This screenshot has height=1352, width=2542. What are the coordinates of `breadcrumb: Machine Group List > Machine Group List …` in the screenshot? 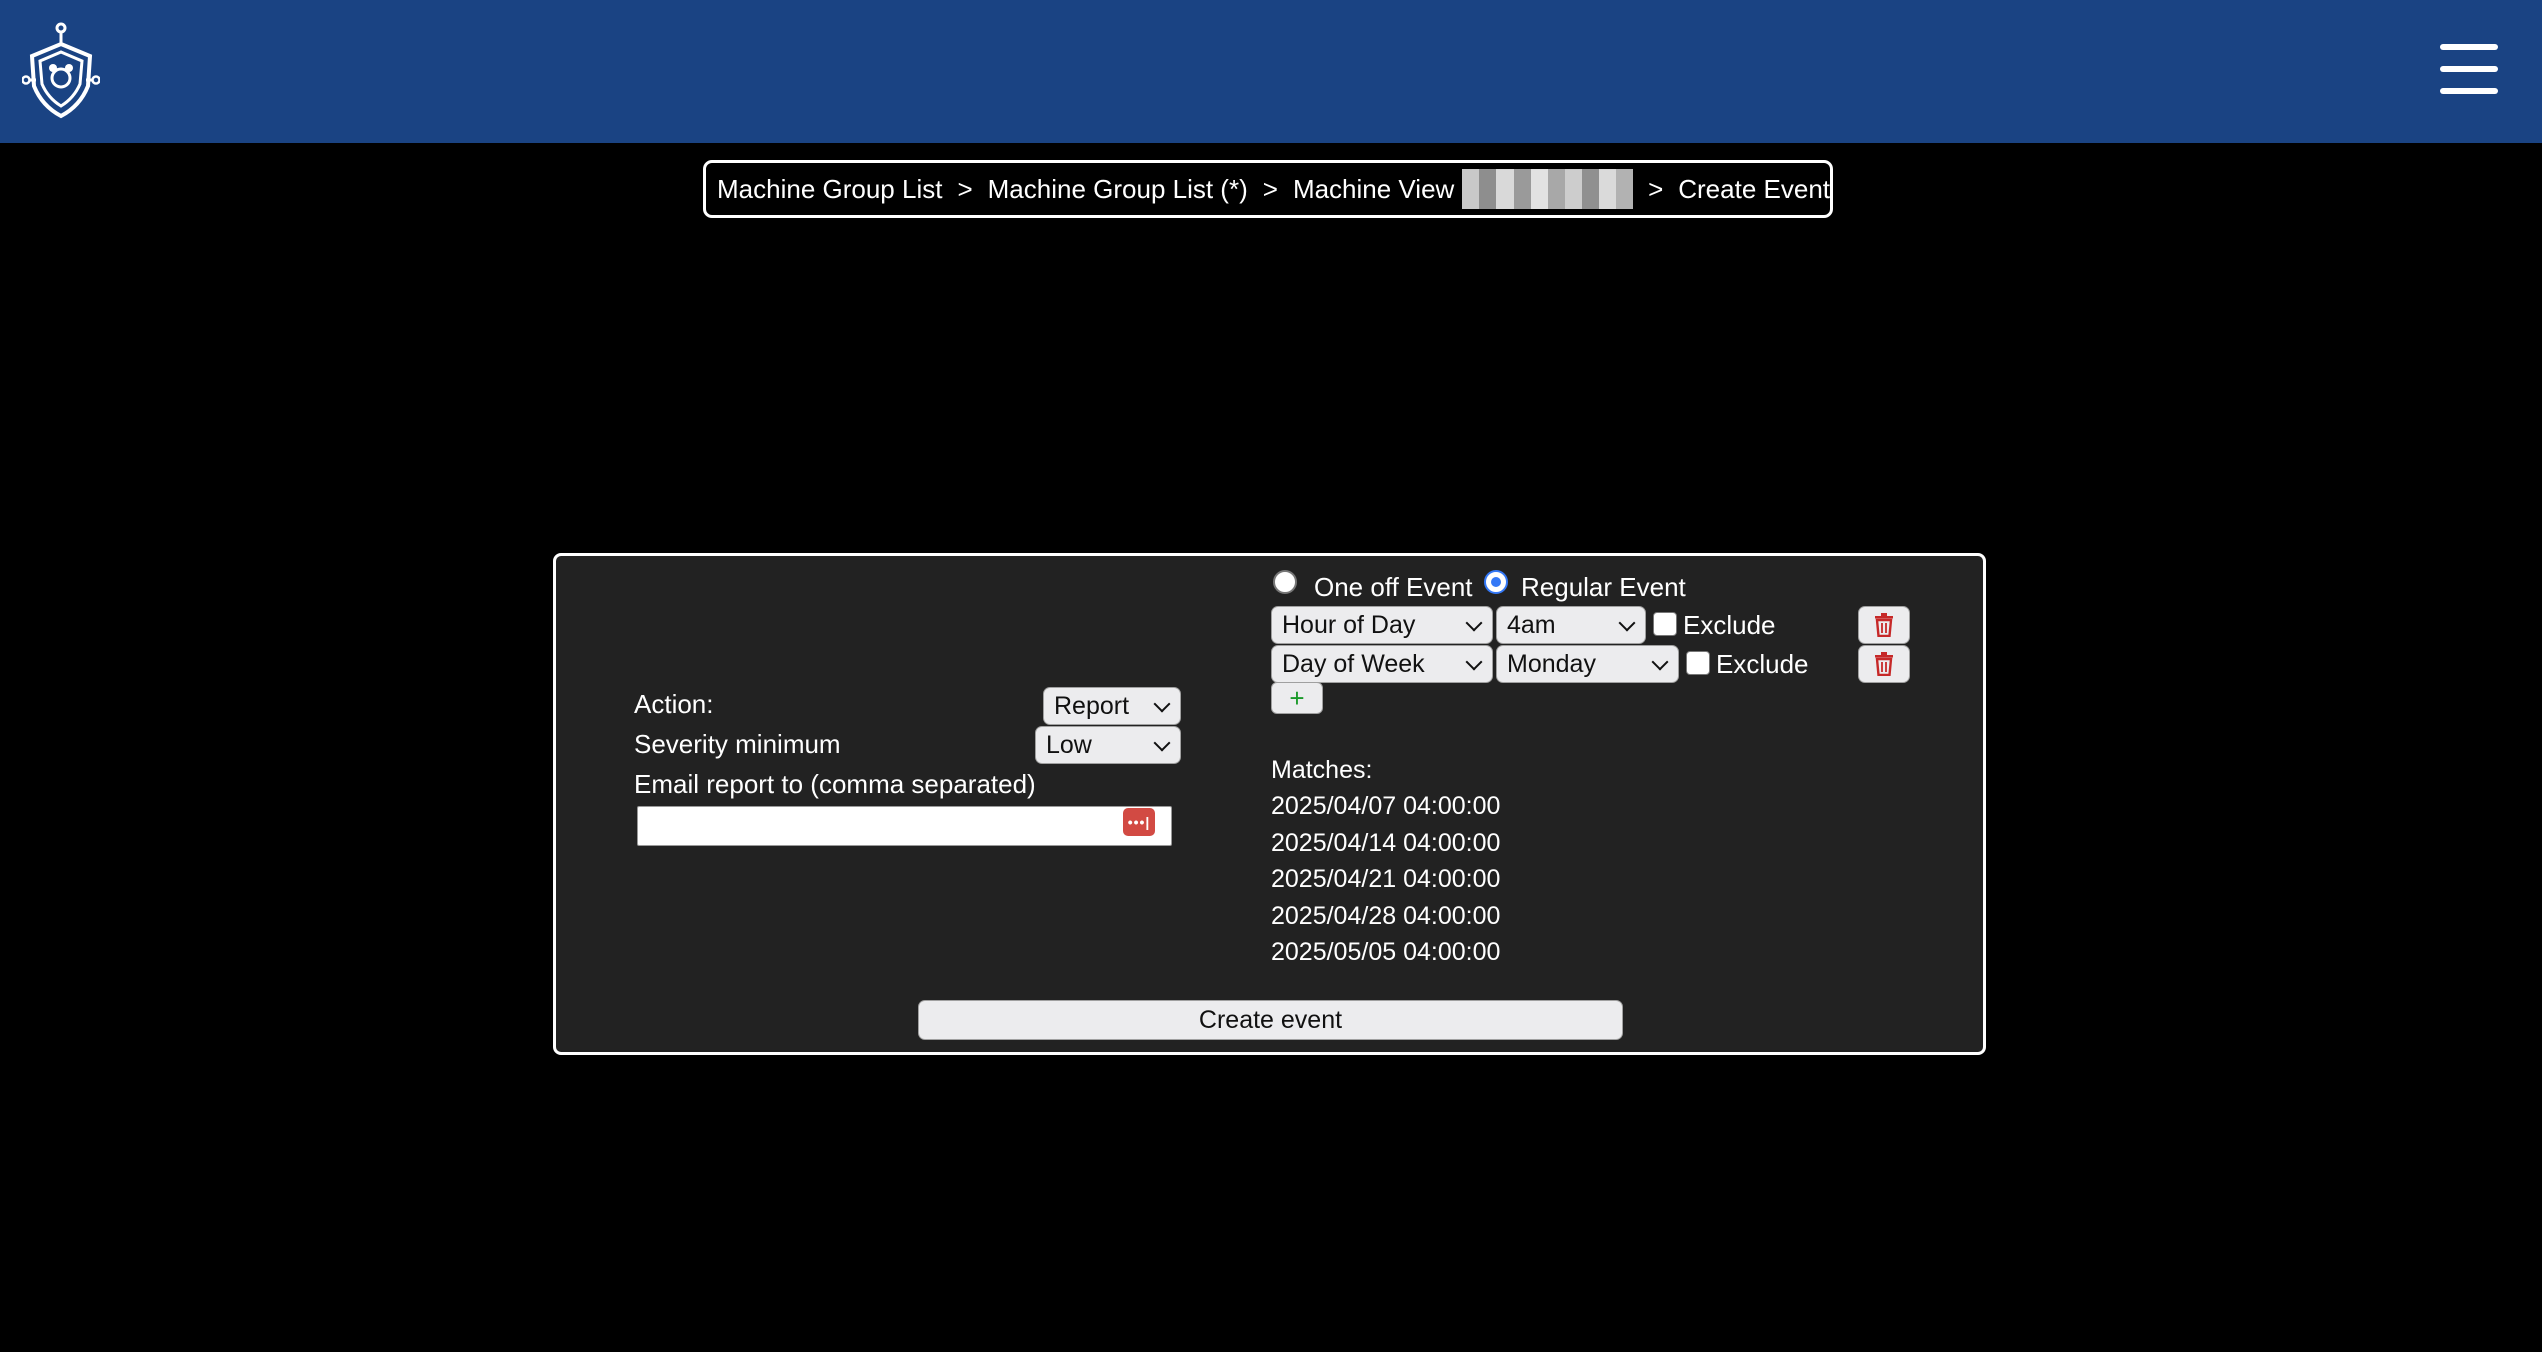 It's located at (1268, 189).